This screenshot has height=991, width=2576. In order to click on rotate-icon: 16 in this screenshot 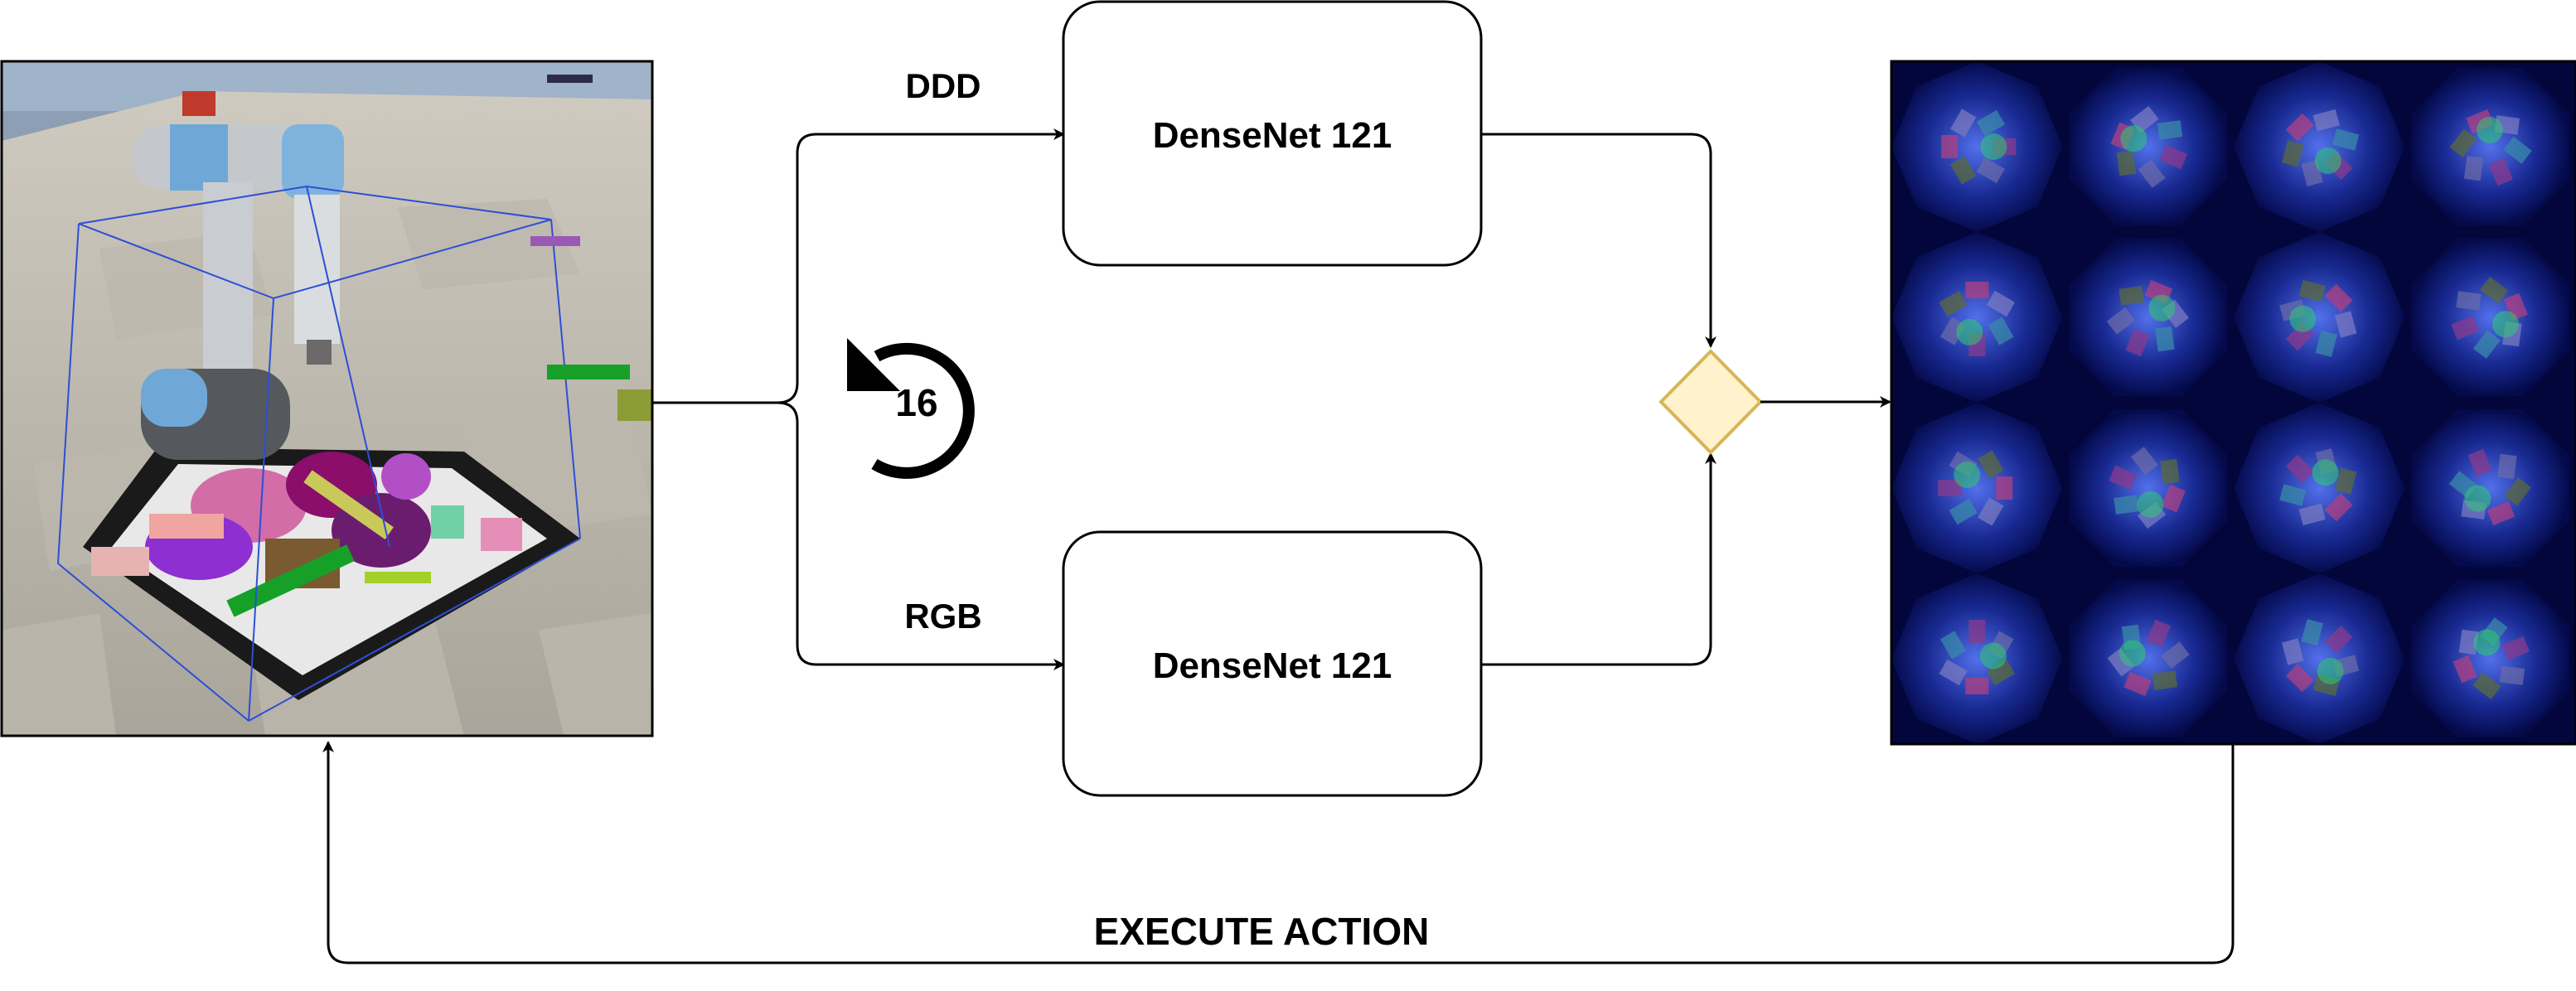, I will do `click(911, 408)`.